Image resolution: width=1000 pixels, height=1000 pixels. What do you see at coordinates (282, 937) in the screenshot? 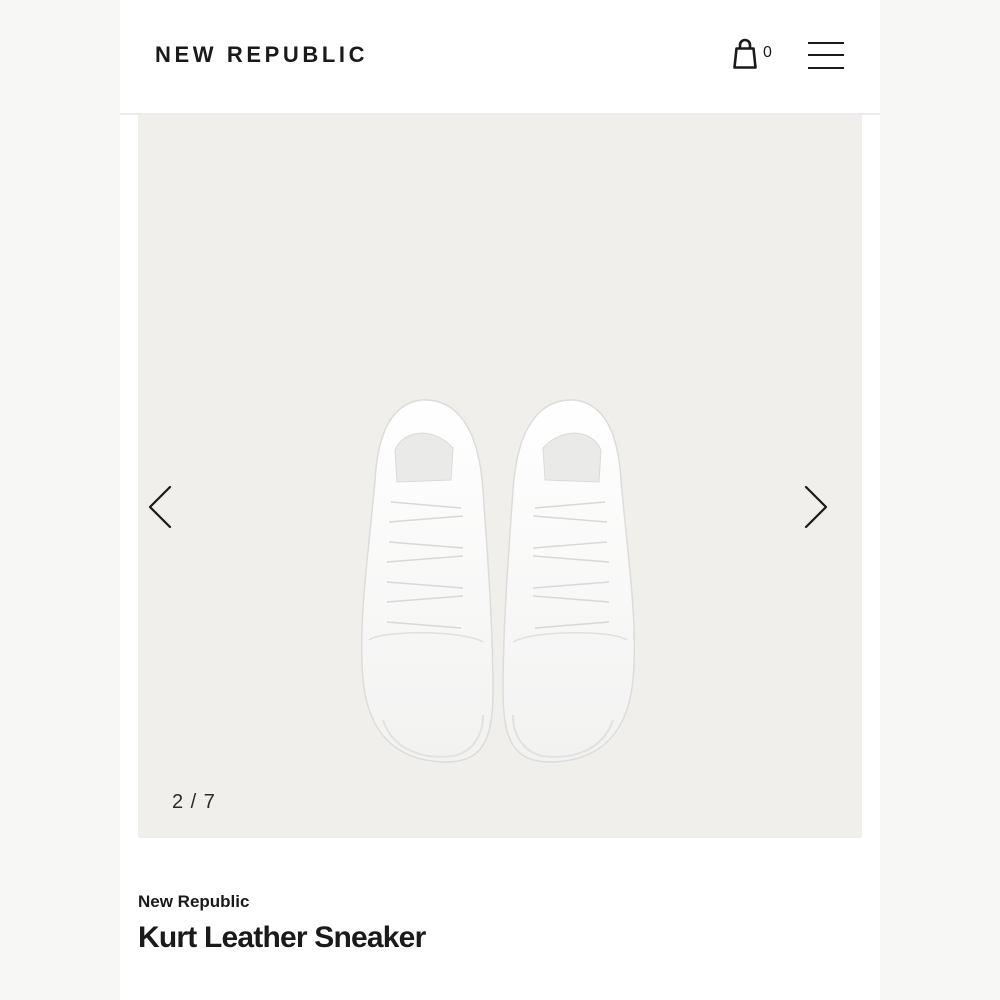
I see `product-title: Kurt Leather Sneaker` at bounding box center [282, 937].